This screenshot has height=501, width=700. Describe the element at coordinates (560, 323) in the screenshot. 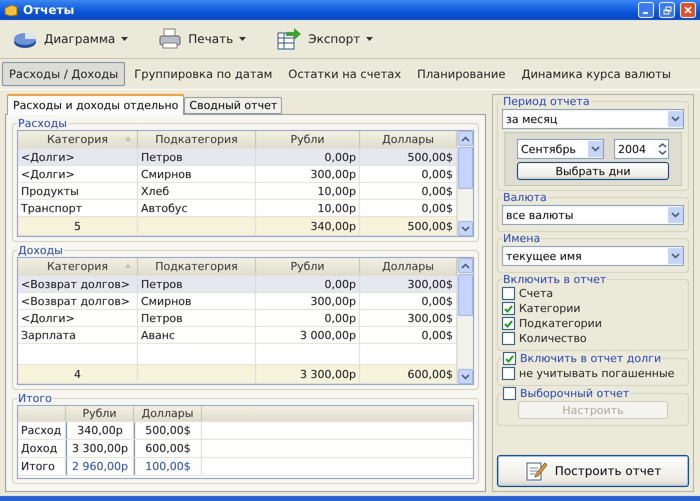

I see `checkbox-label: Подкатегории` at that location.